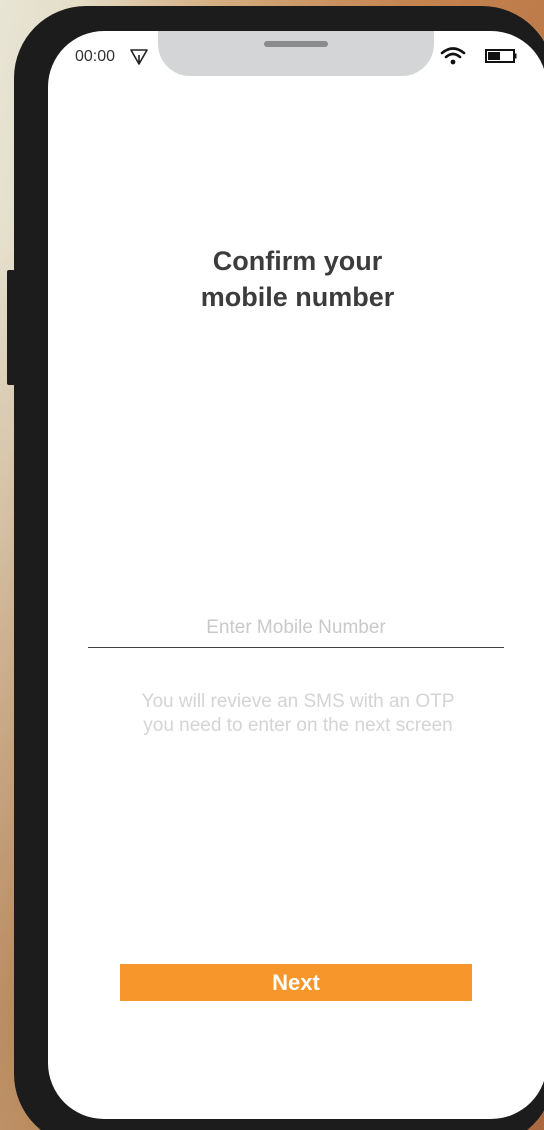 This screenshot has width=544, height=1130. What do you see at coordinates (296, 53) in the screenshot?
I see `device-notch` at bounding box center [296, 53].